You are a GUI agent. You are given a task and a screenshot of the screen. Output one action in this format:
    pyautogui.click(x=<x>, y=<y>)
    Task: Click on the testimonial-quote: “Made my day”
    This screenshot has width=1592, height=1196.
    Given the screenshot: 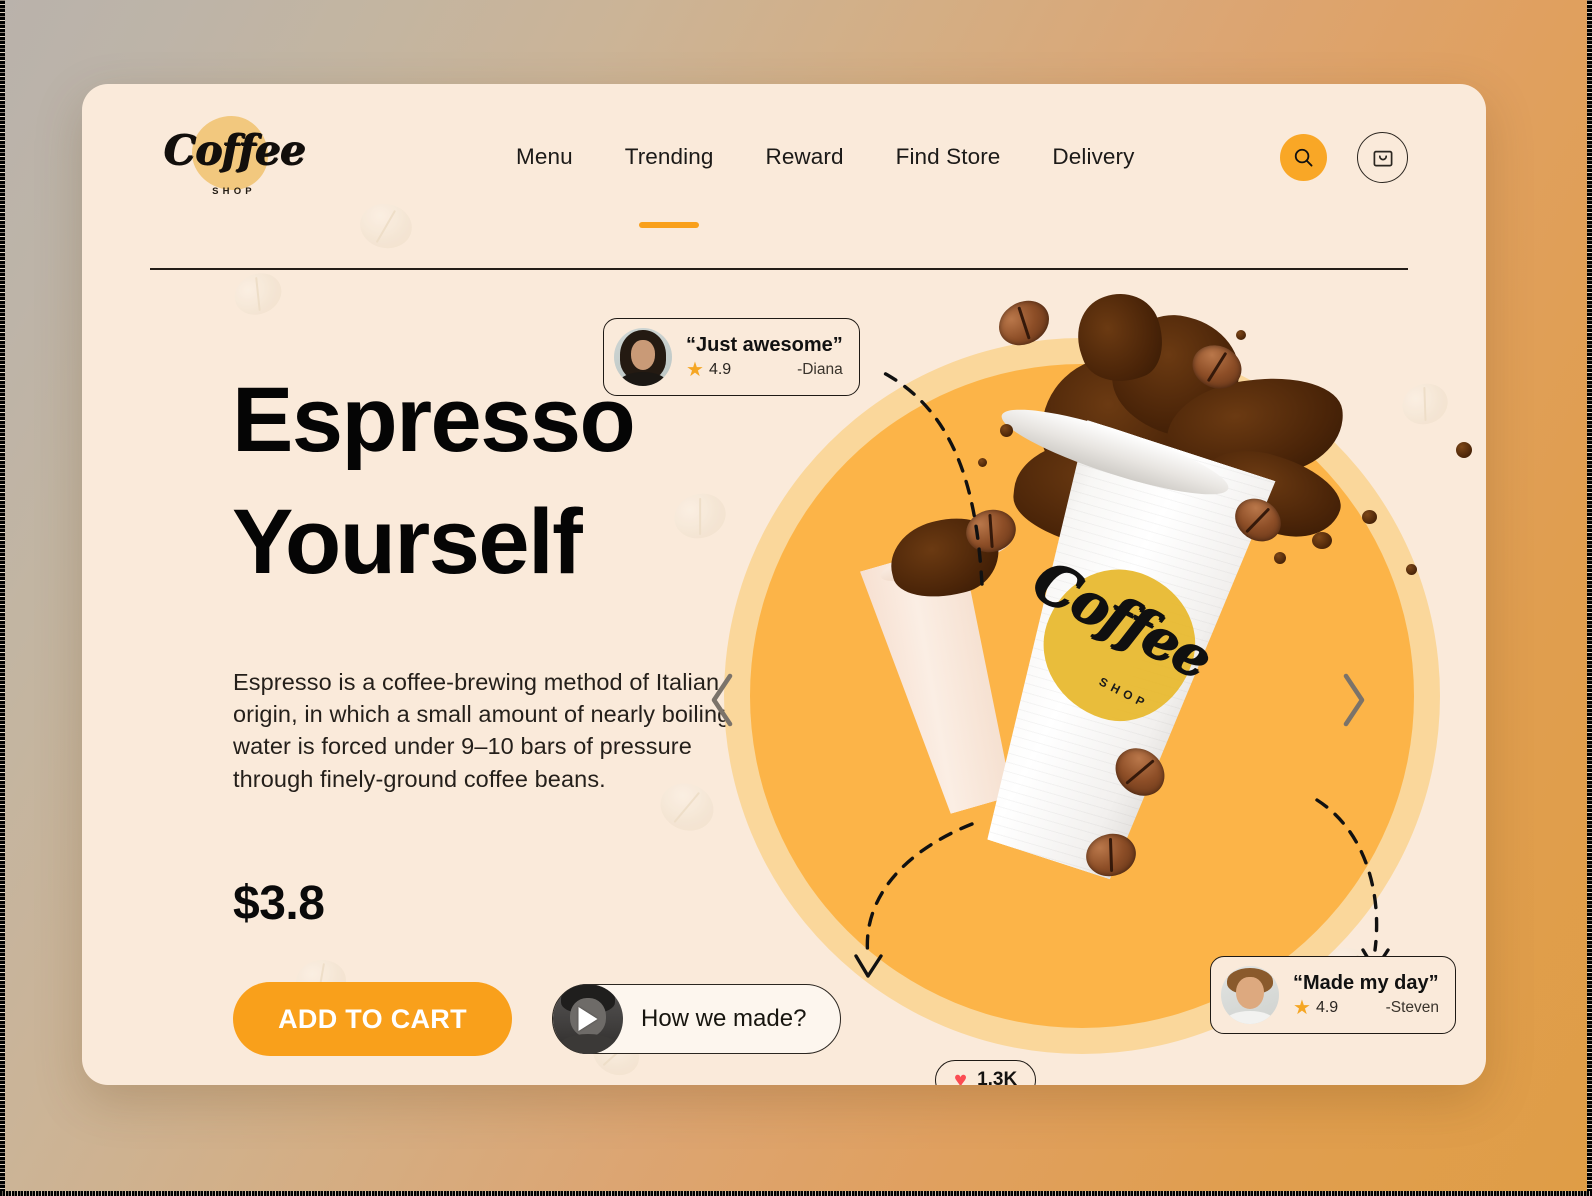 What is the action you would take?
    pyautogui.click(x=1366, y=983)
    